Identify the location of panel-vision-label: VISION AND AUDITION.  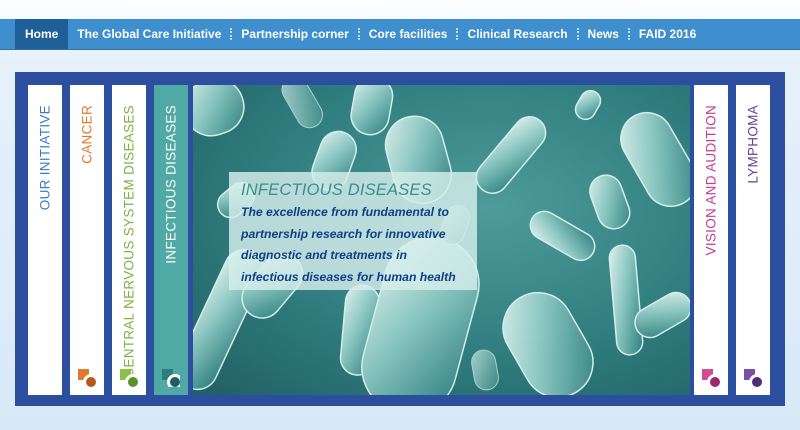
(711, 180).